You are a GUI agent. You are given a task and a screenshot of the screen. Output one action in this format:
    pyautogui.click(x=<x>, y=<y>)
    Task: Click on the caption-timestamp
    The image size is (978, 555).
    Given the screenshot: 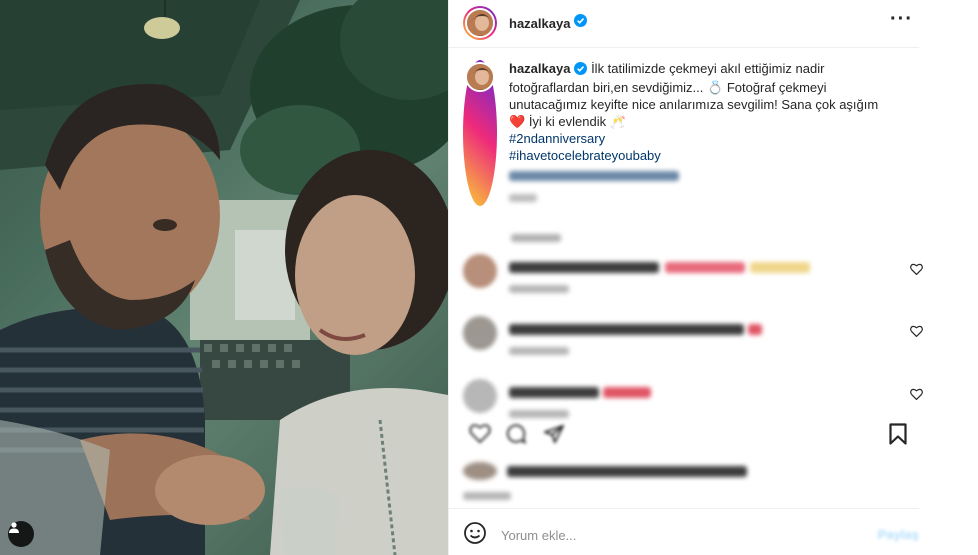 What is the action you would take?
    pyautogui.click(x=536, y=238)
    